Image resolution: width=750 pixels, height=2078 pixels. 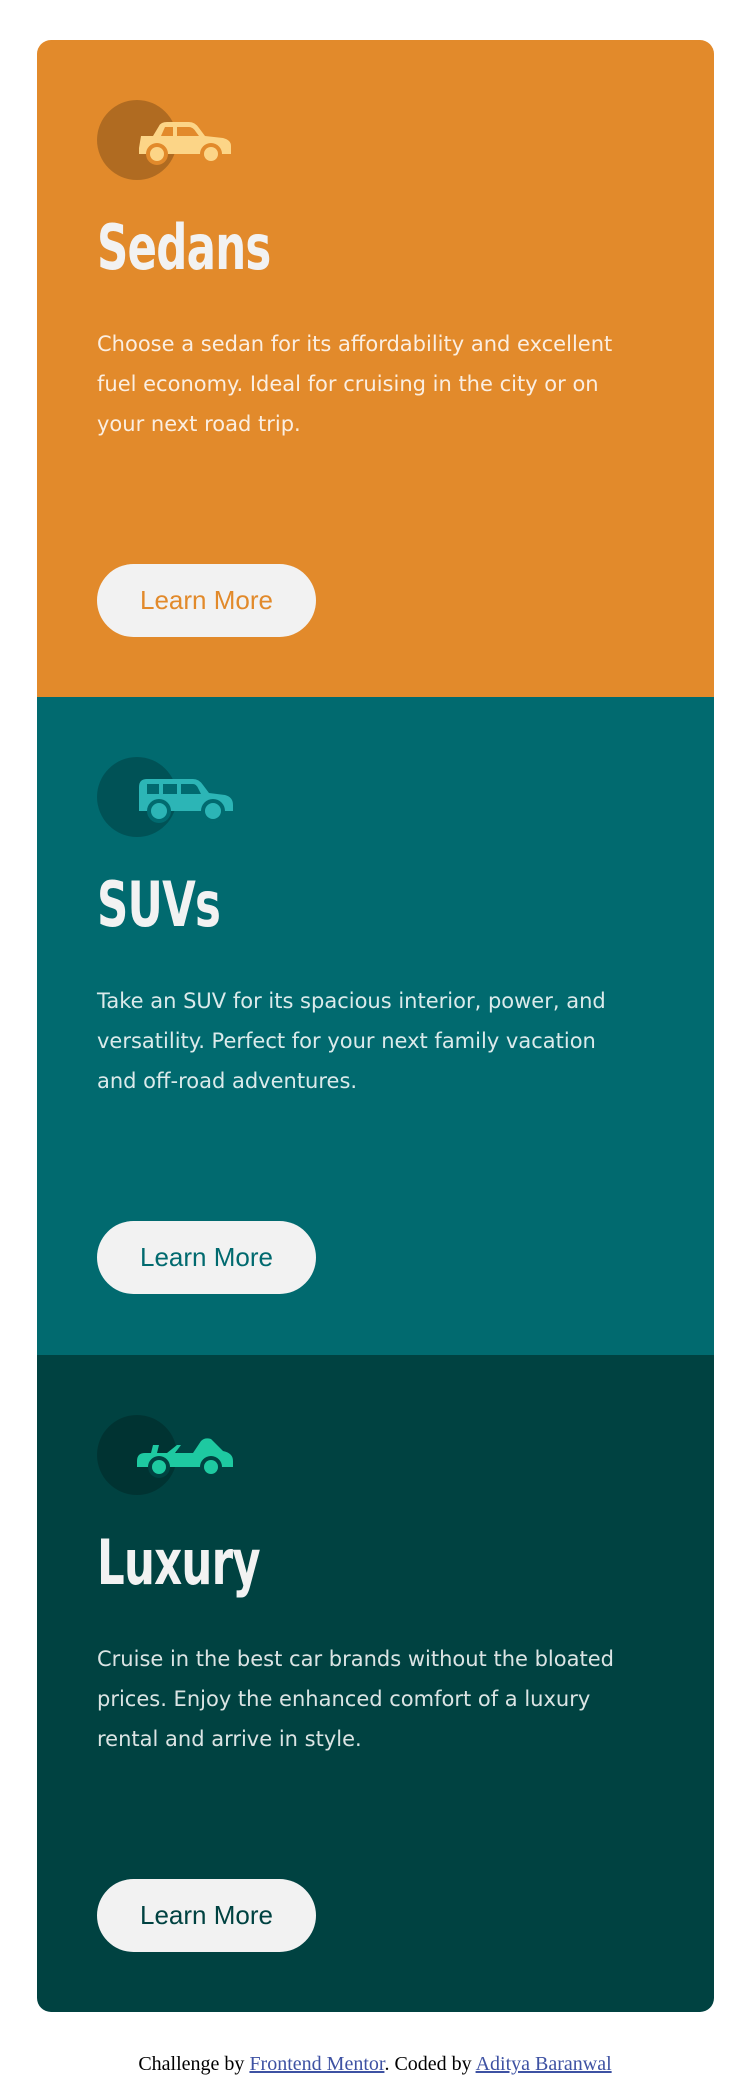 I want to click on luxury-convertible-icon, so click(x=167, y=1455).